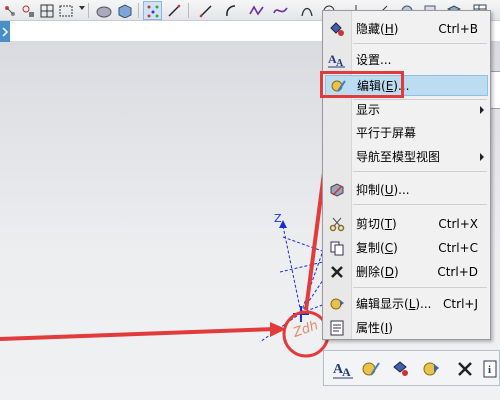  I want to click on menu-item-parallel-to-screen: 平行于屏幕, so click(406, 132).